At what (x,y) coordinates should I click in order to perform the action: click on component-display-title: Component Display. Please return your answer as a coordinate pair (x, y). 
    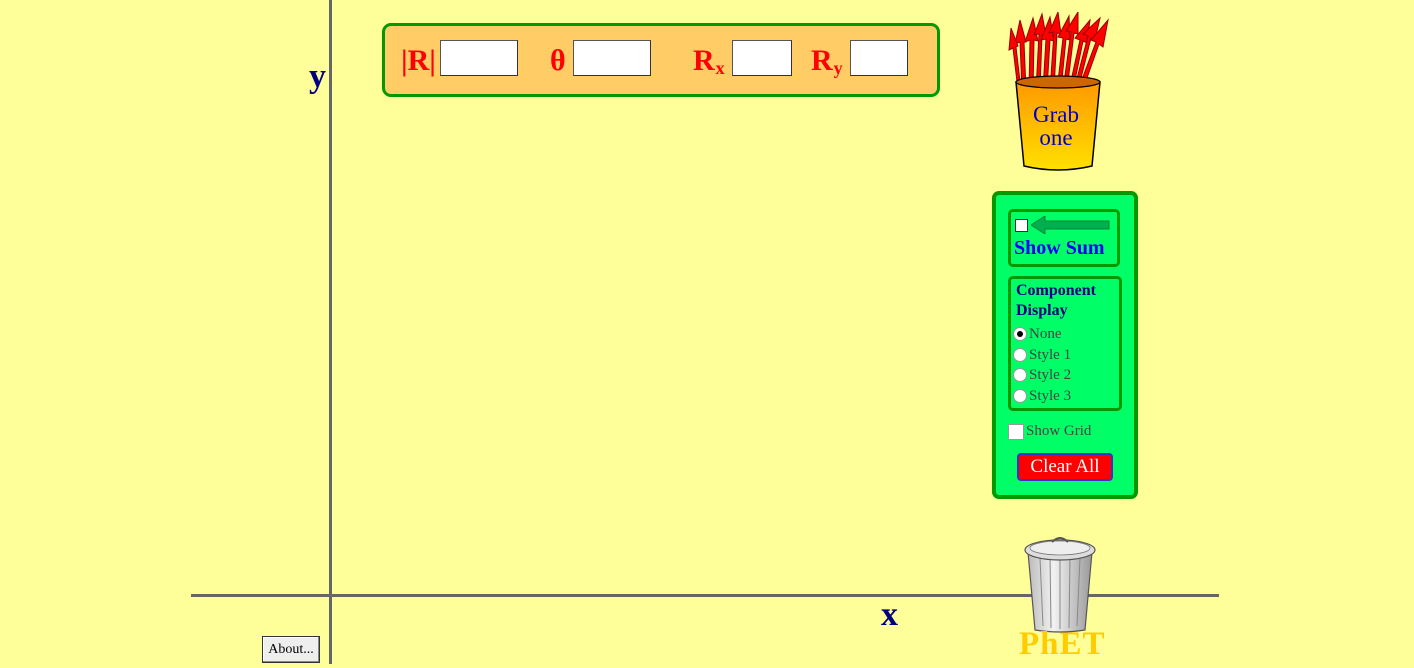
    Looking at the image, I should click on (1066, 301).